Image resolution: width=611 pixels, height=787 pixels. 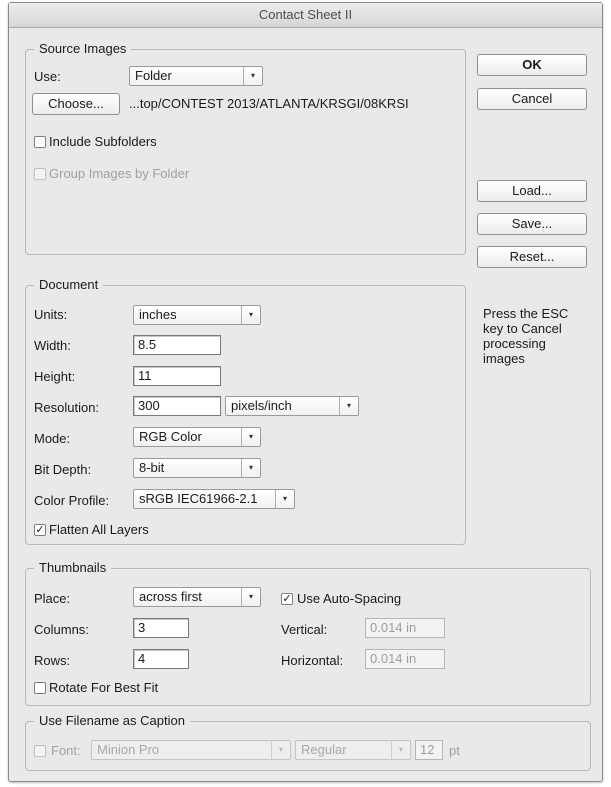 What do you see at coordinates (52, 438) in the screenshot?
I see `mode-label: Mode:` at bounding box center [52, 438].